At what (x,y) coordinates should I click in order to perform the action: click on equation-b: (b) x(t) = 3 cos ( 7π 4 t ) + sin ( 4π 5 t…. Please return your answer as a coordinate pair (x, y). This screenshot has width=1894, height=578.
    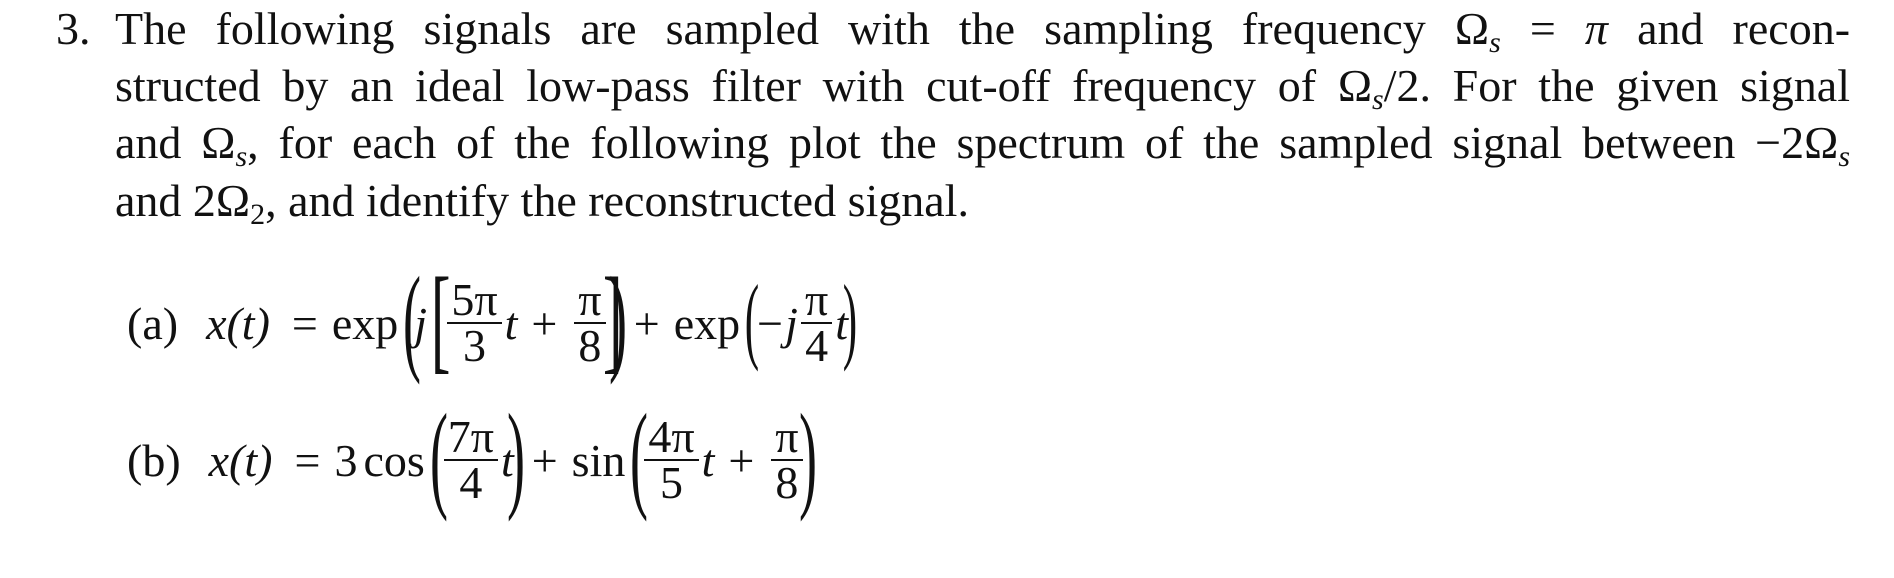
    Looking at the image, I should click on (472, 459).